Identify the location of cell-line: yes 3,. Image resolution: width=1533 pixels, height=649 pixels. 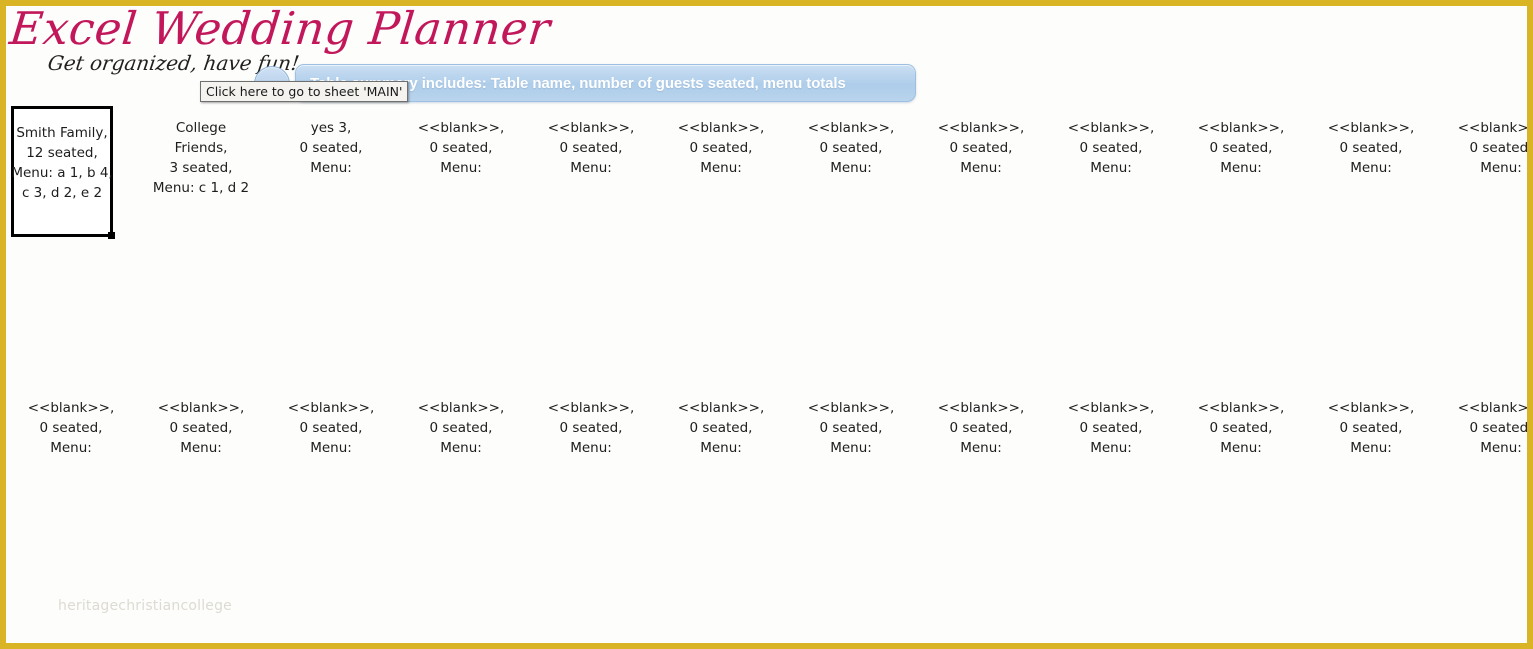
(331, 128).